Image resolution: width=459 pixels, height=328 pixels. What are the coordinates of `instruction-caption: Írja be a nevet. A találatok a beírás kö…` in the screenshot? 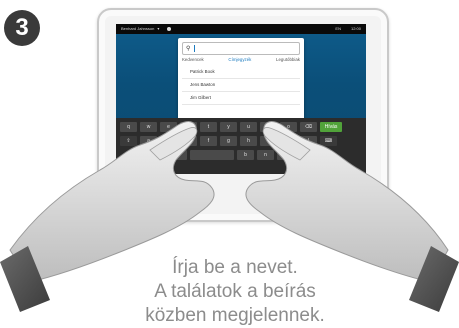 It's located at (235, 292).